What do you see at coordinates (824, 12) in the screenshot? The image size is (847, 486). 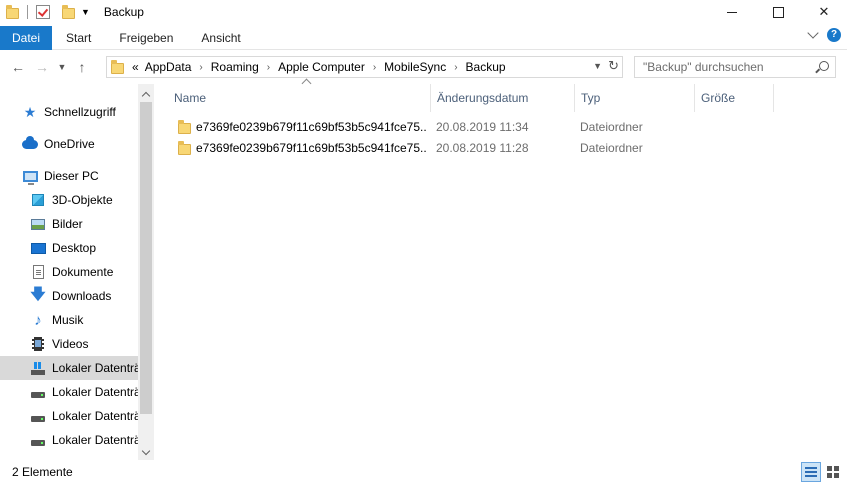 I see `close-button: ✕` at bounding box center [824, 12].